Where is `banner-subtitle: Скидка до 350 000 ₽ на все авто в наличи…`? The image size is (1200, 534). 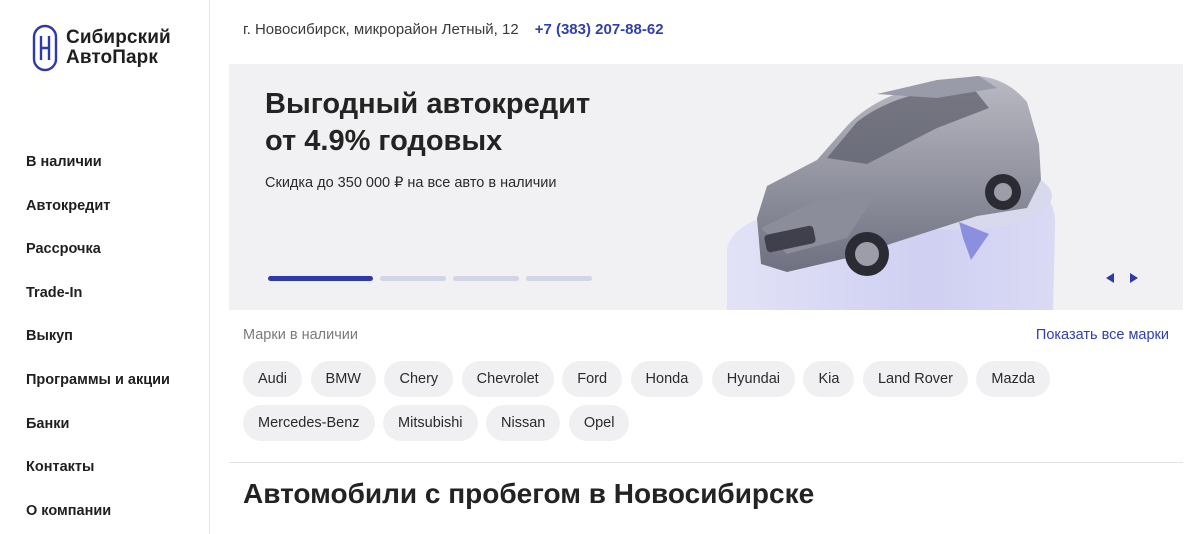
banner-subtitle: Скидка до 350 000 ₽ на все авто в наличи… is located at coordinates (411, 183).